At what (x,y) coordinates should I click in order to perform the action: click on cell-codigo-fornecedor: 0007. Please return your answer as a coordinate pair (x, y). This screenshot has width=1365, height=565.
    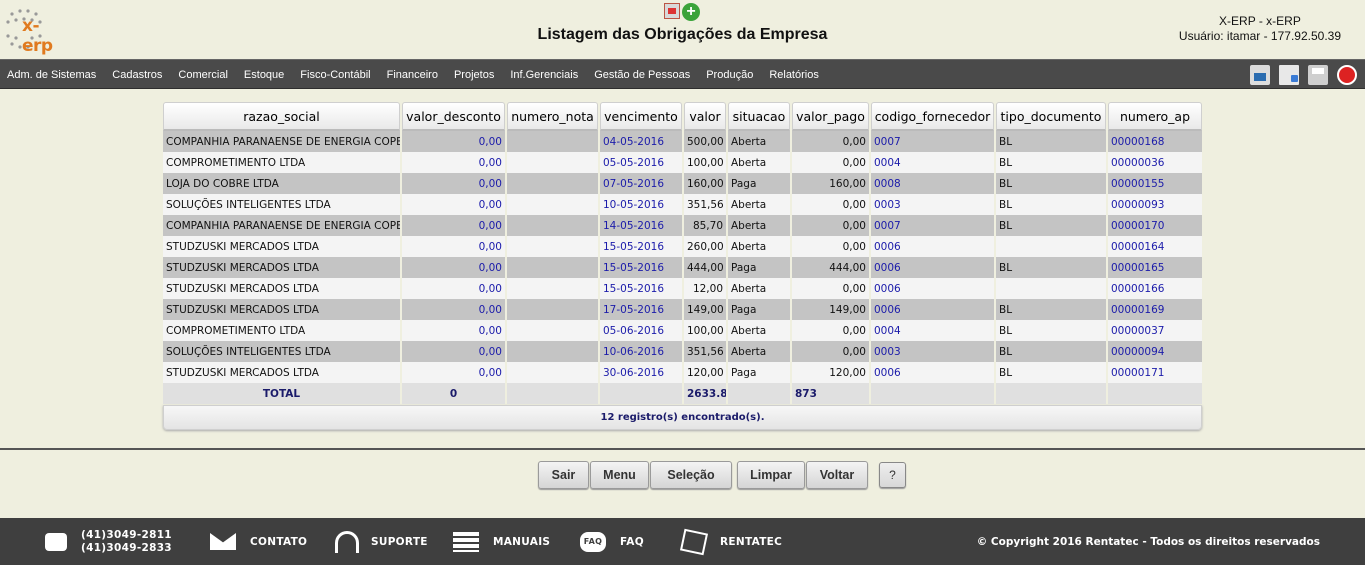
    Looking at the image, I should click on (932, 141).